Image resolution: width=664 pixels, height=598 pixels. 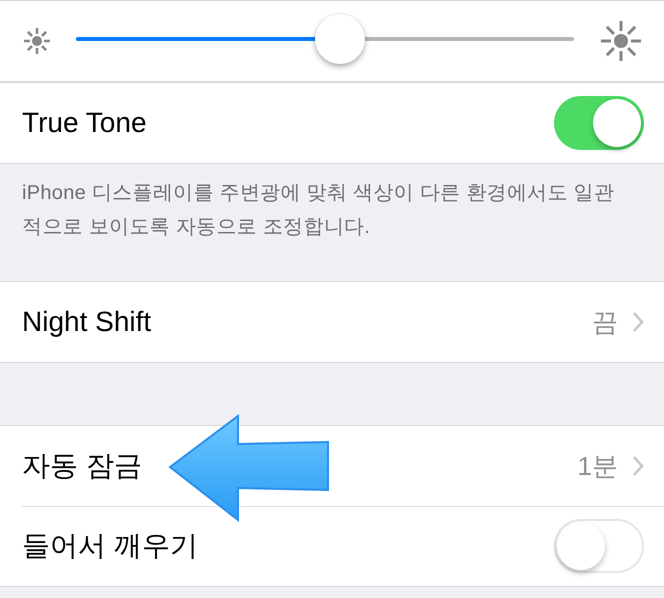 I want to click on row-label: 들어서 깨우기, so click(x=110, y=546).